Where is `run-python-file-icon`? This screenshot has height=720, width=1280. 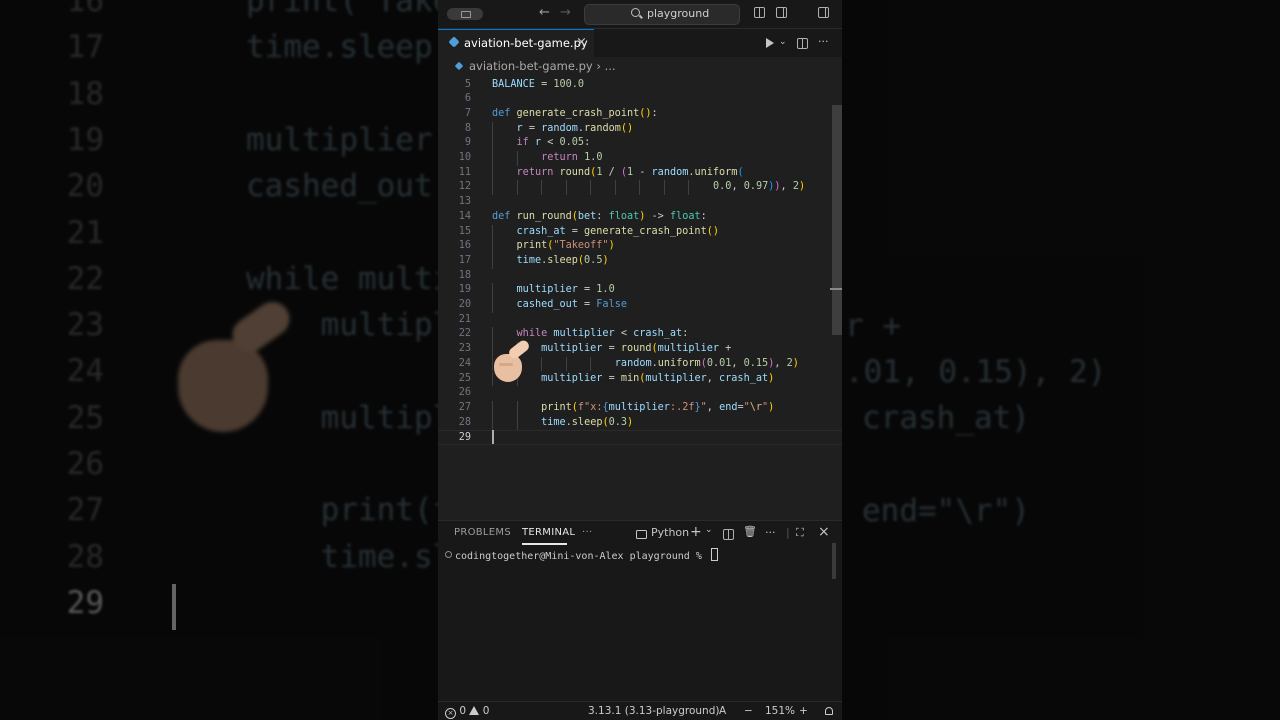 run-python-file-icon is located at coordinates (770, 43).